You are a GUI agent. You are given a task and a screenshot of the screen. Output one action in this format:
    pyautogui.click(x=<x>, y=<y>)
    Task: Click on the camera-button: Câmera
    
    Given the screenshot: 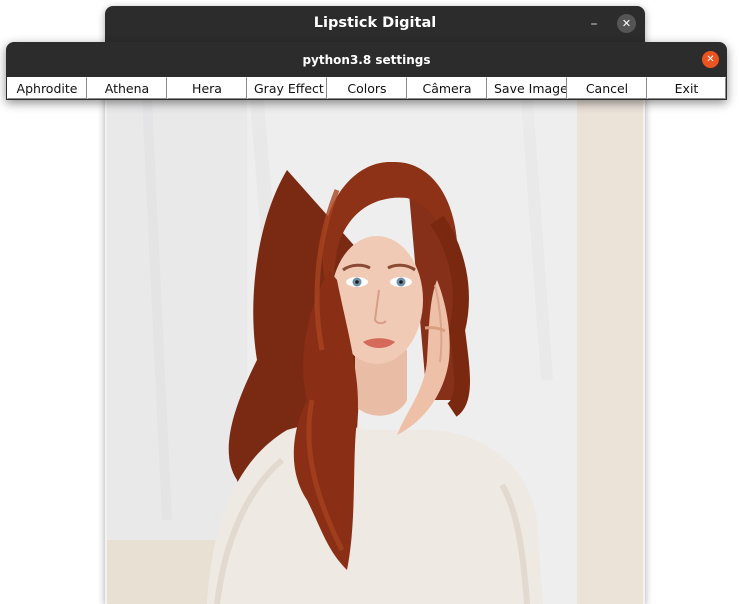 What is the action you would take?
    pyautogui.click(x=447, y=88)
    